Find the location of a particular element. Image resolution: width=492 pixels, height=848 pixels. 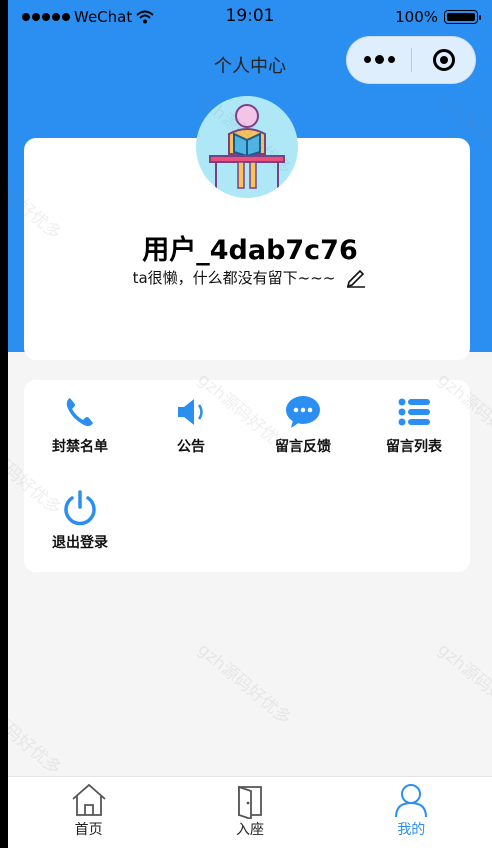

menu-item-feedback: 留言反馈 is located at coordinates (303, 423).